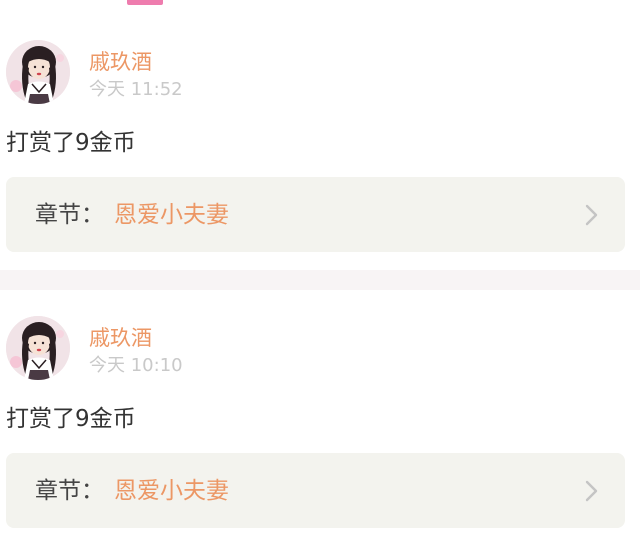  What do you see at coordinates (145, 2) in the screenshot?
I see `active-tab-indicator` at bounding box center [145, 2].